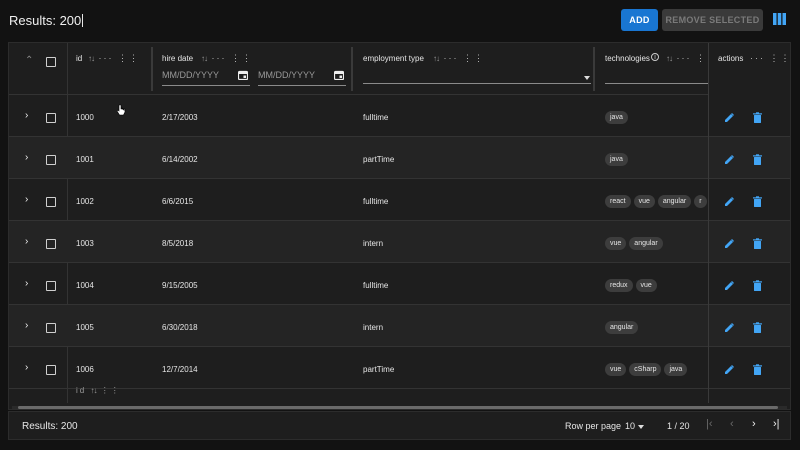  I want to click on table-row: › 1005 6/30/2018 intern angular, so click(399, 326).